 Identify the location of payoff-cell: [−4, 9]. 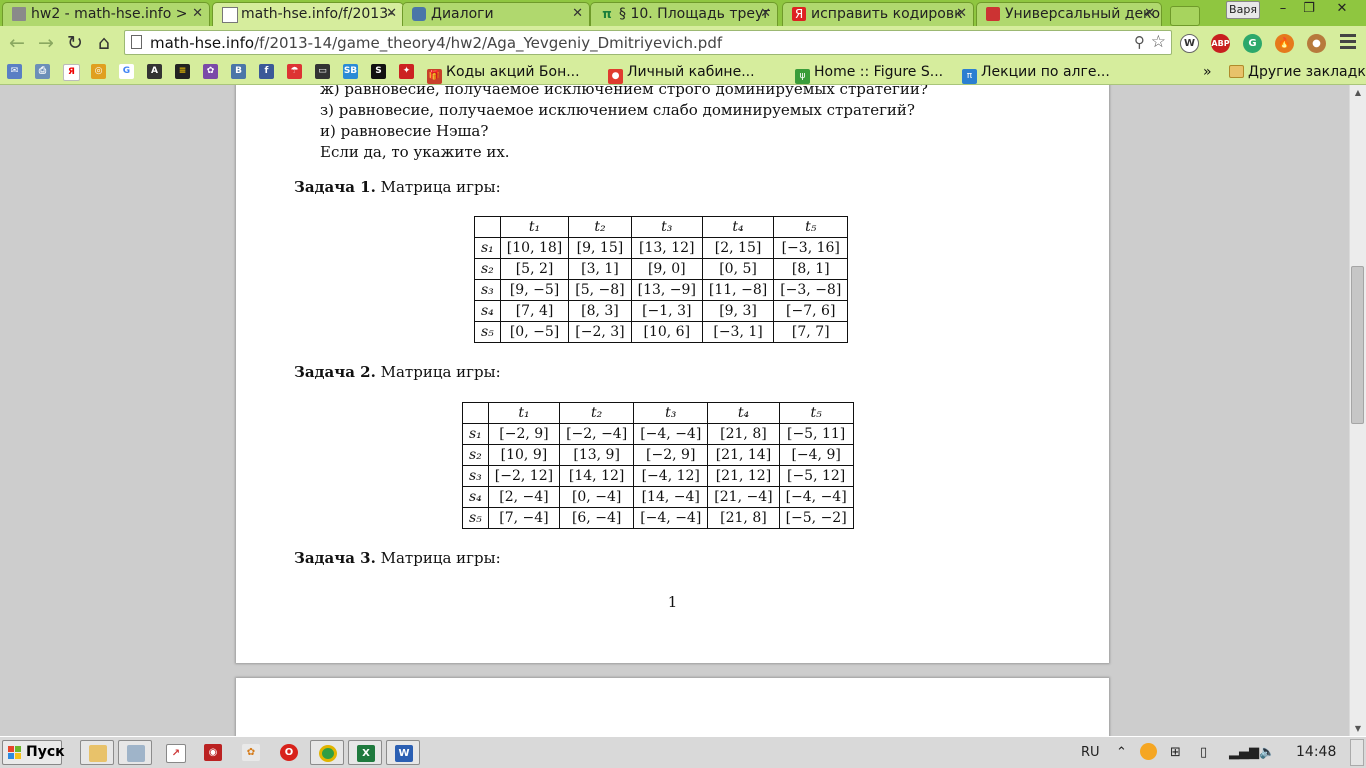
(816, 455).